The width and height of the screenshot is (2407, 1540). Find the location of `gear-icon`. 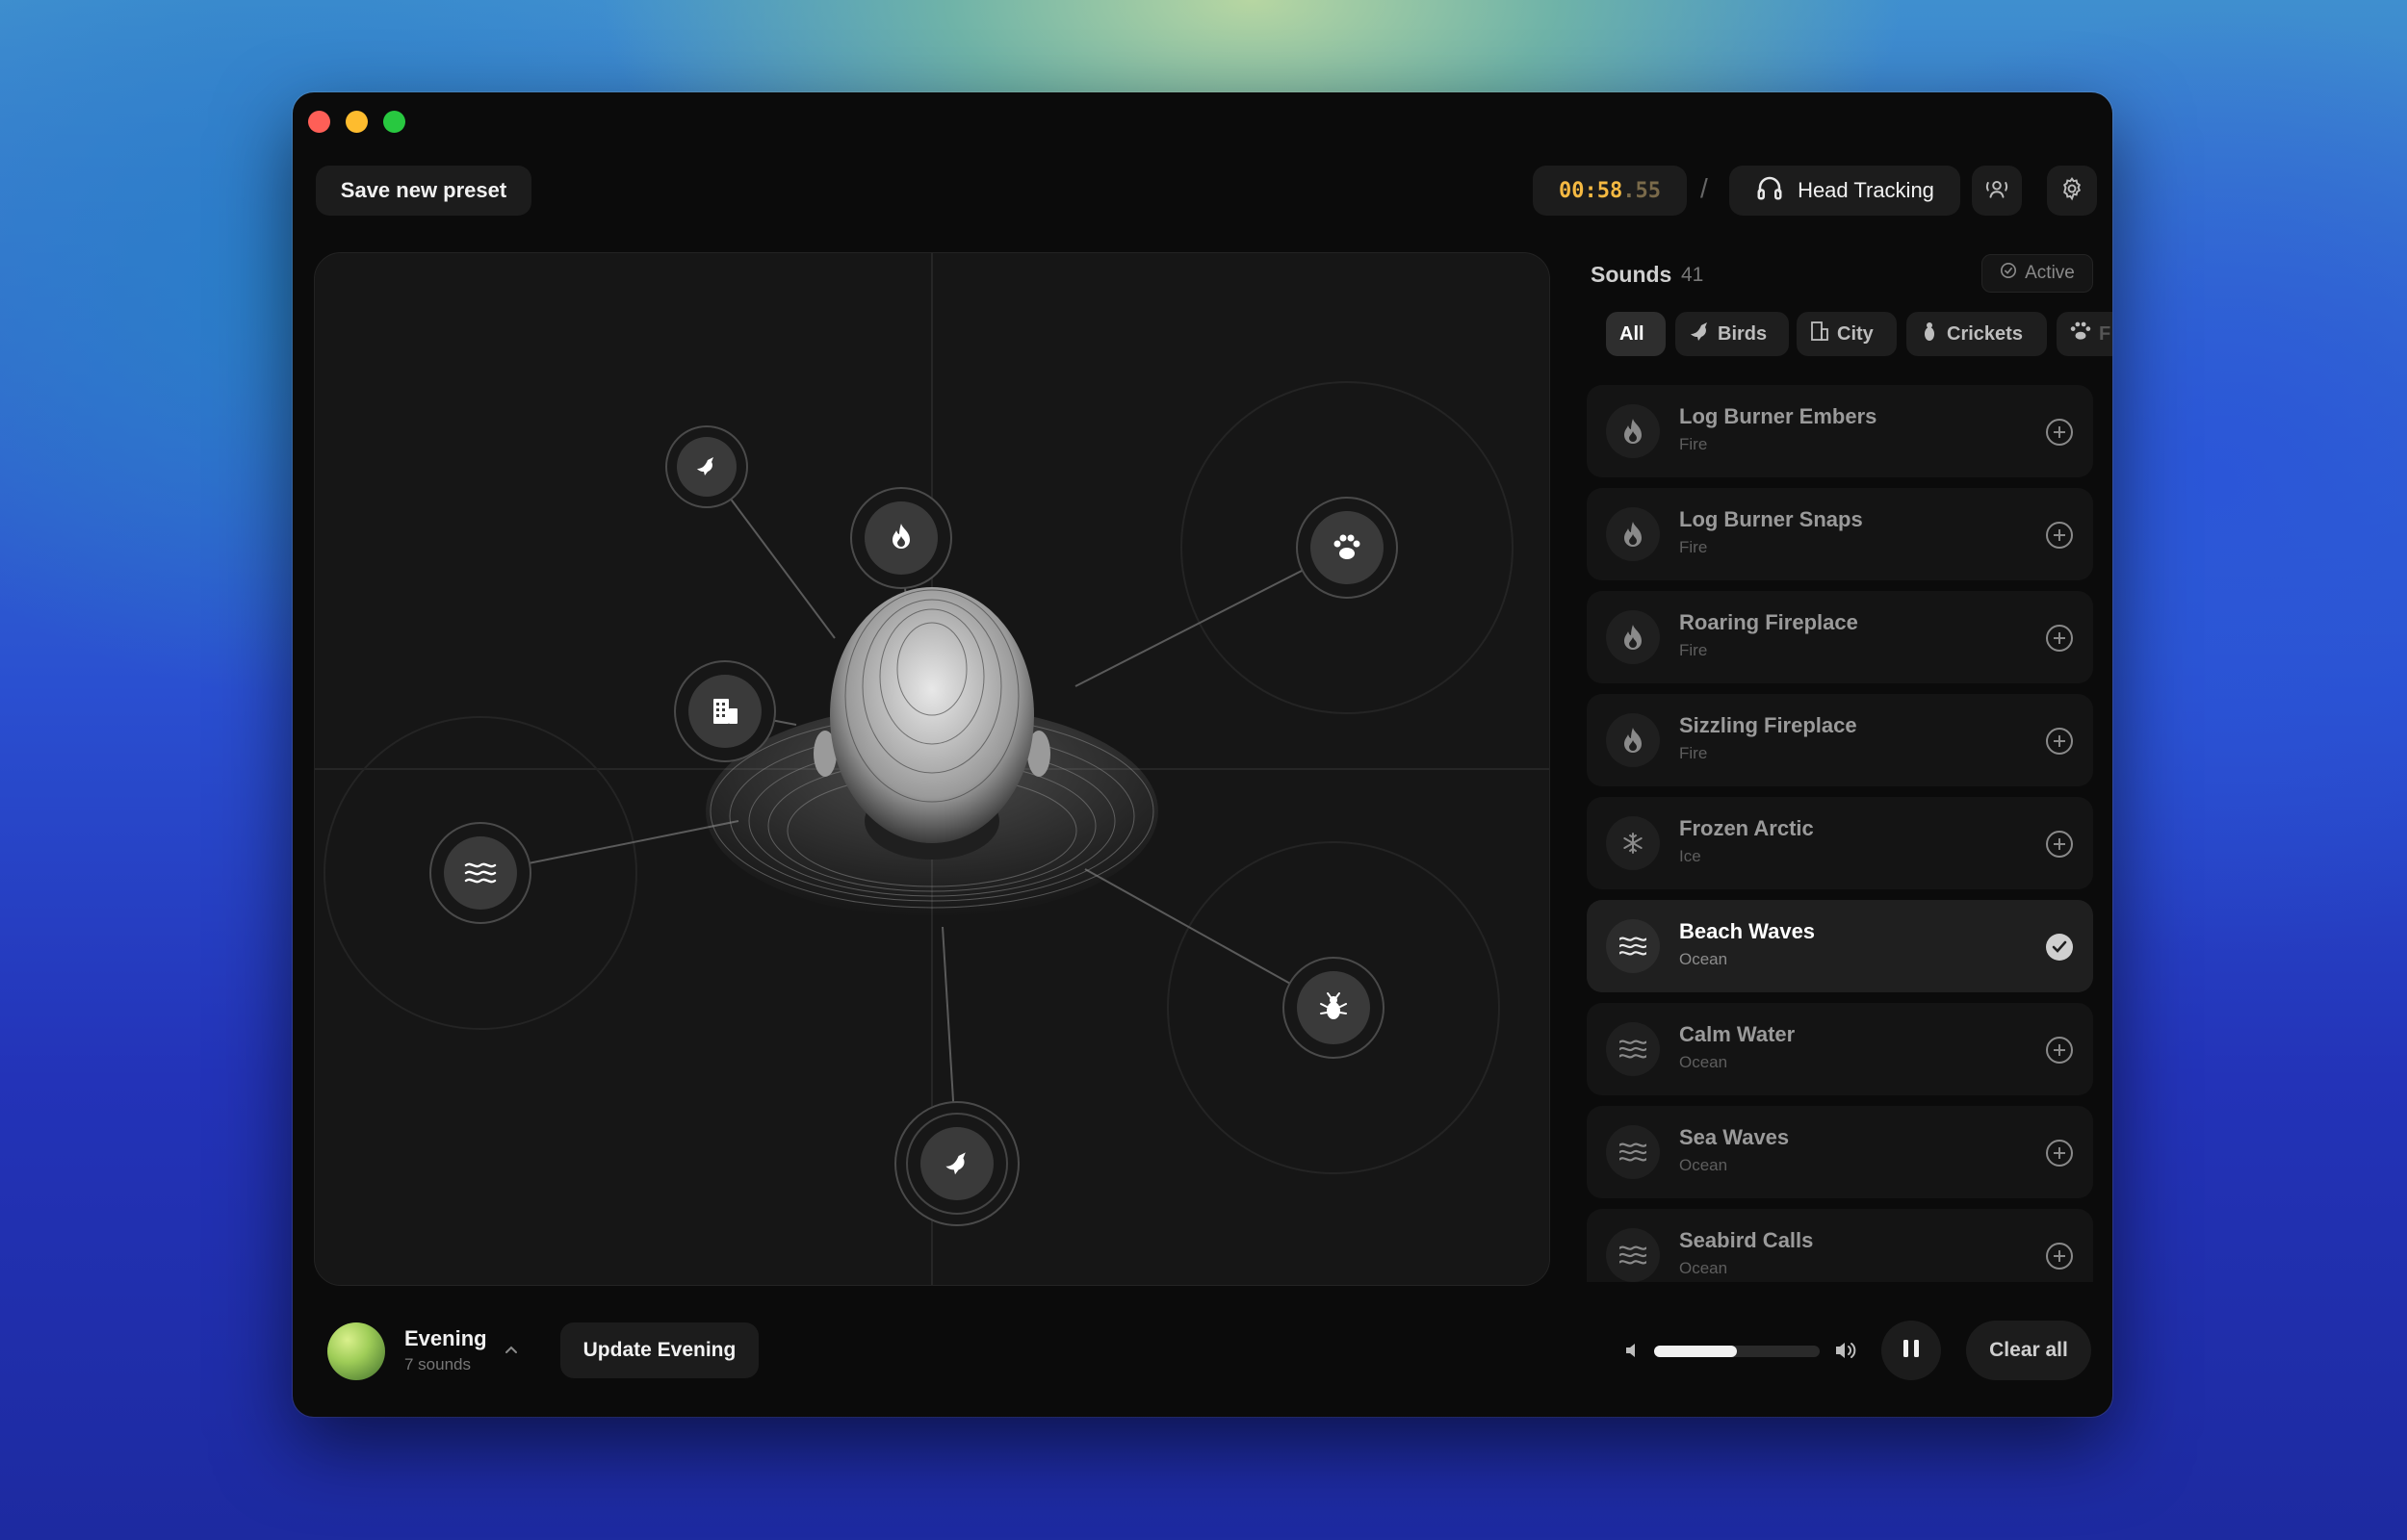

gear-icon is located at coordinates (2071, 191).